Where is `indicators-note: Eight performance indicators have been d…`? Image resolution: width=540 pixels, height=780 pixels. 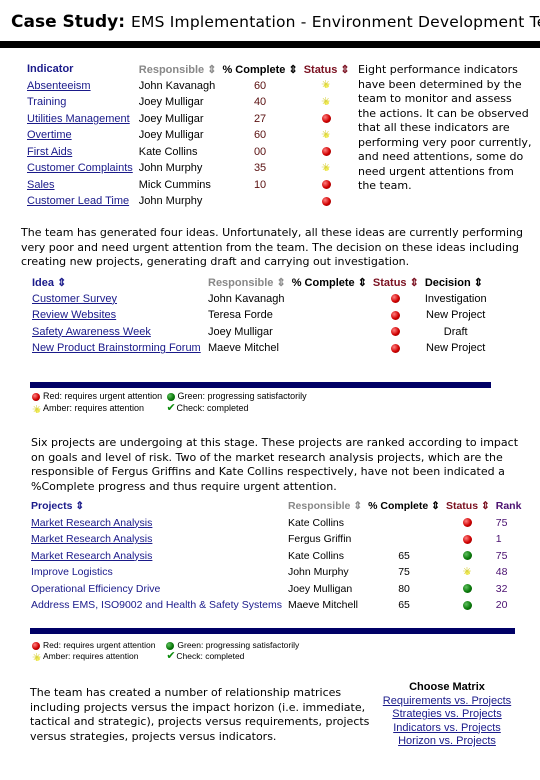 indicators-note: Eight performance indicators have been d… is located at coordinates (445, 127).